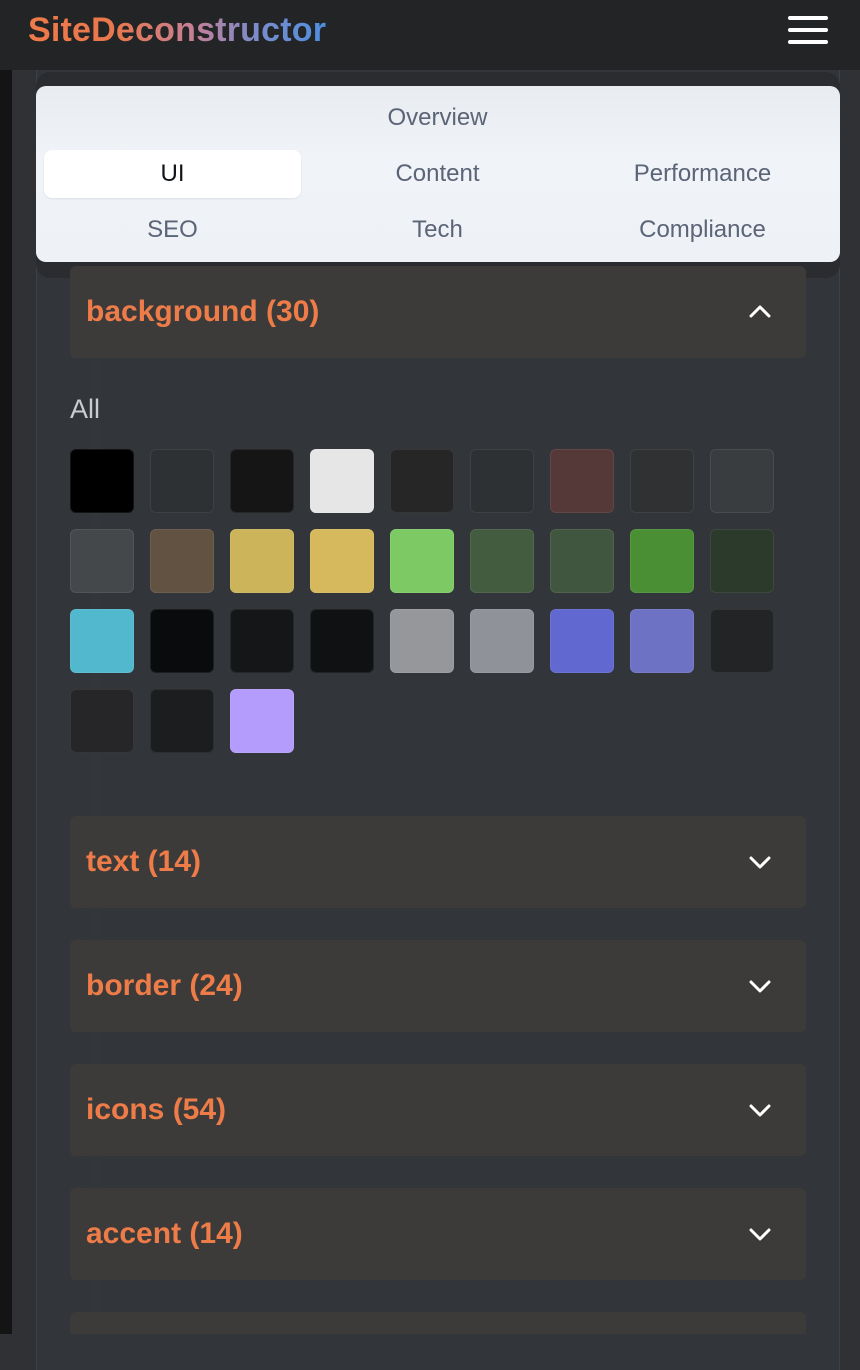 The height and width of the screenshot is (1370, 860). Describe the element at coordinates (438, 312) in the screenshot. I see `section-background-header: background (30)` at that location.